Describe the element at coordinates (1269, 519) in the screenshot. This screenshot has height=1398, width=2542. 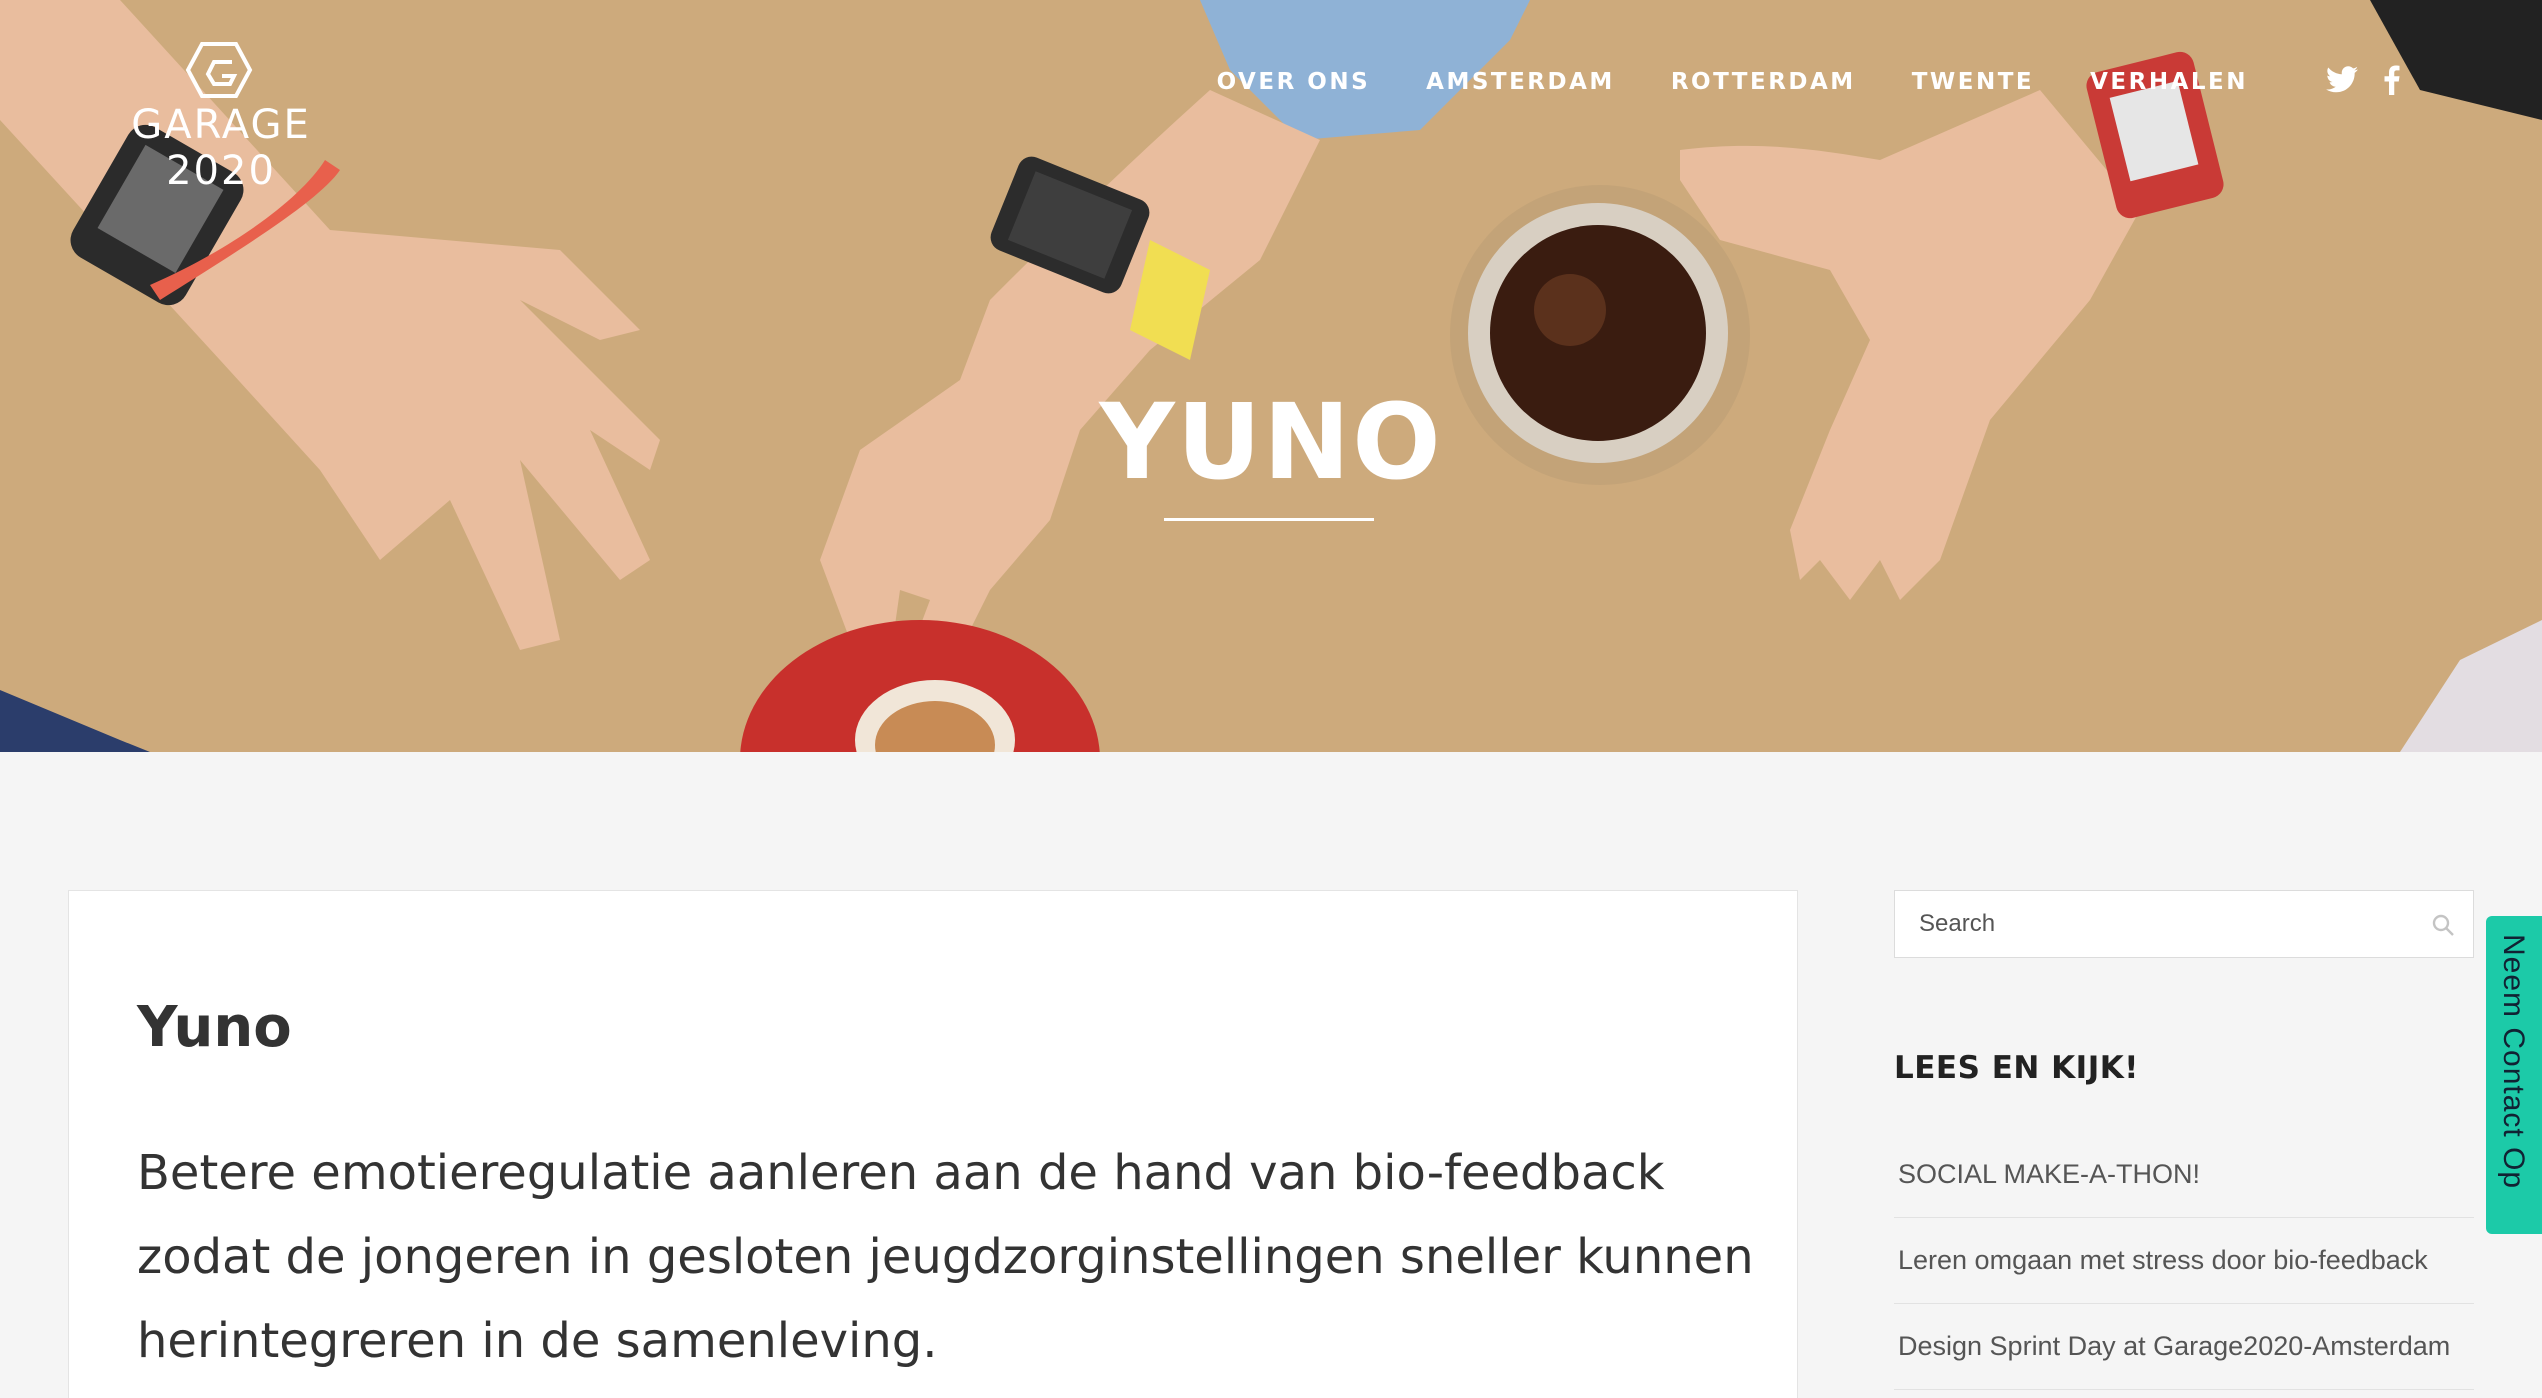
I see `hero-title-underline` at that location.